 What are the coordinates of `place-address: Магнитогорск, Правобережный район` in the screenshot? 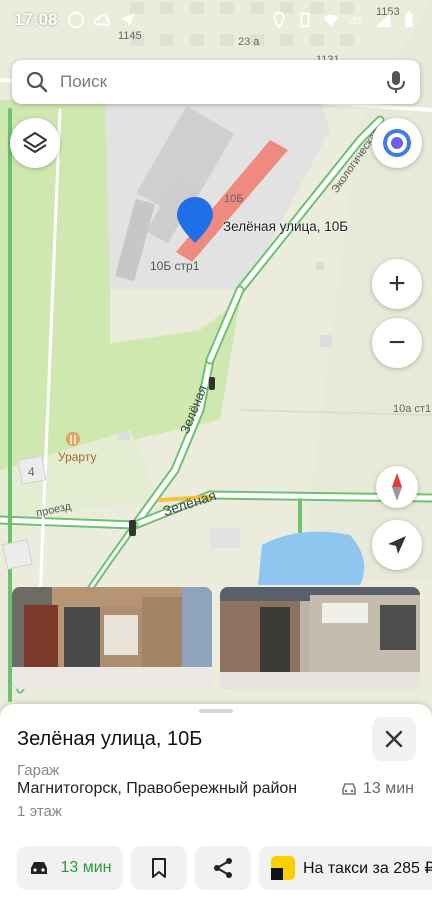 It's located at (157, 788).